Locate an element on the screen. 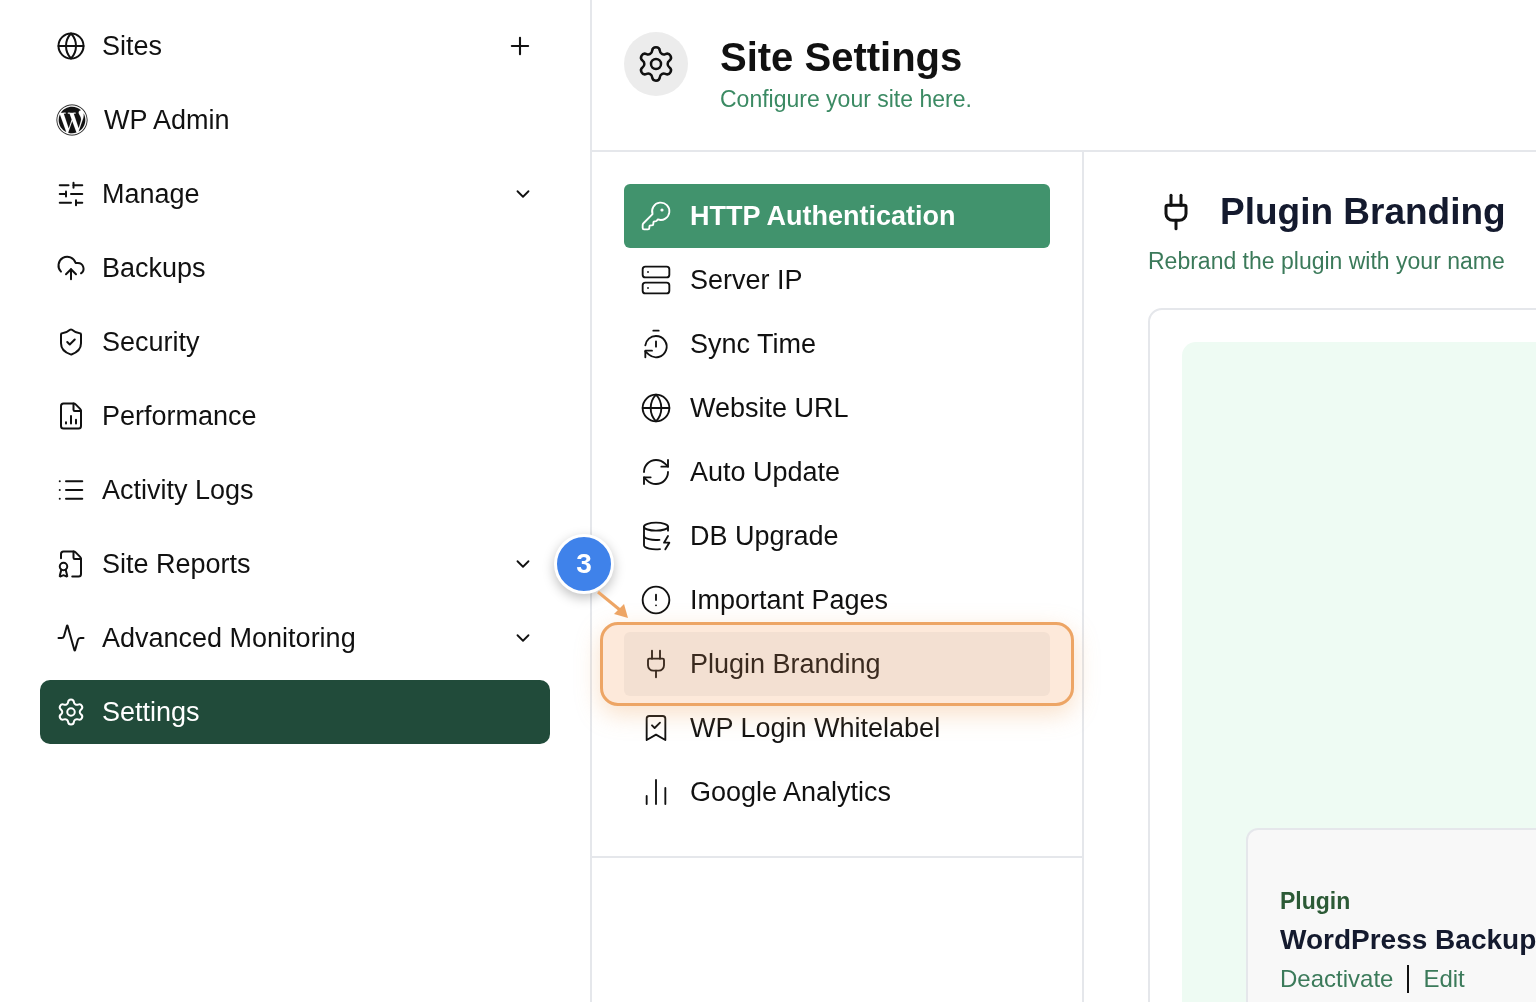 Image resolution: width=1536 pixels, height=1002 pixels. cloud-upload-icon is located at coordinates (71, 268).